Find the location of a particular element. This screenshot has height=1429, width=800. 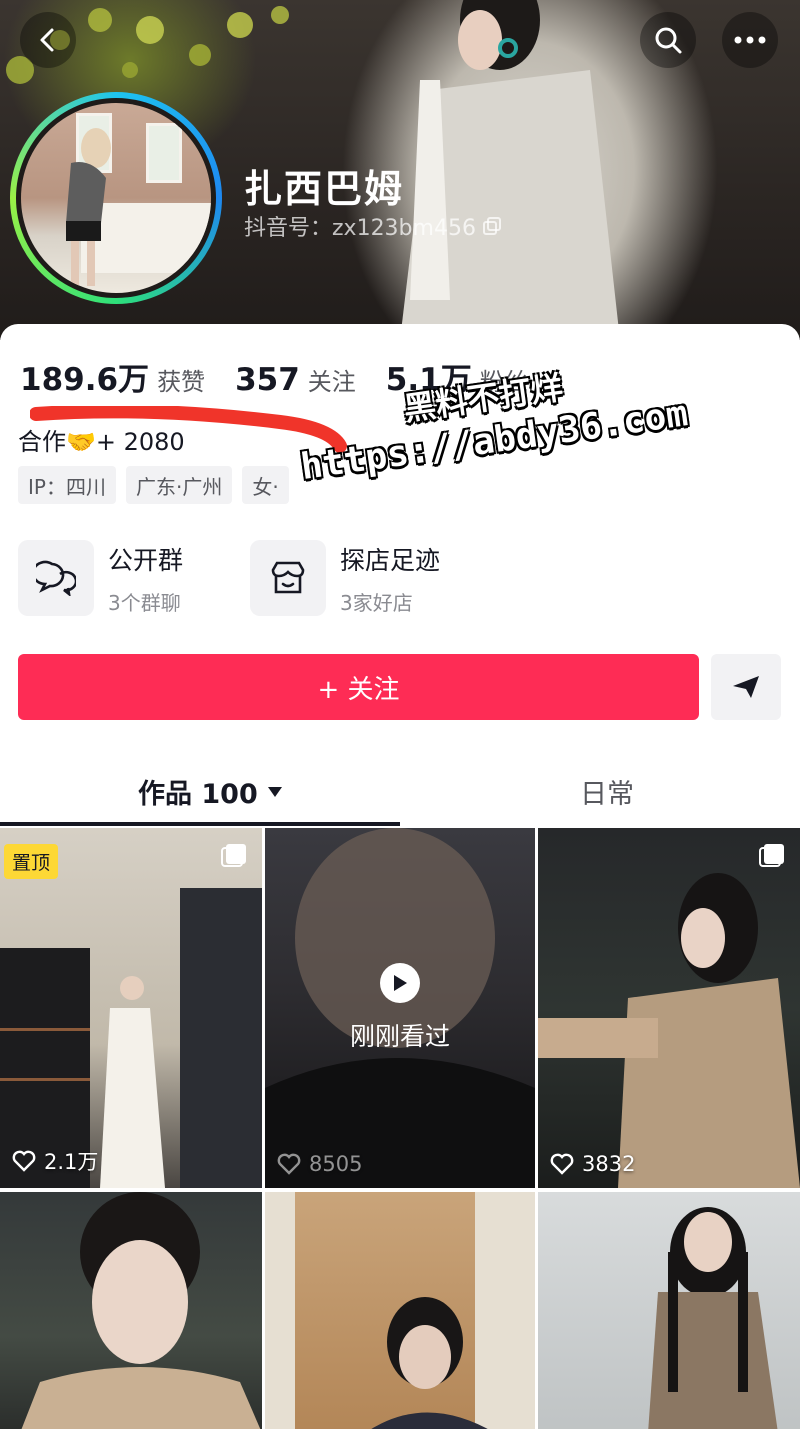

tab-daily: 日常 is located at coordinates (607, 791).